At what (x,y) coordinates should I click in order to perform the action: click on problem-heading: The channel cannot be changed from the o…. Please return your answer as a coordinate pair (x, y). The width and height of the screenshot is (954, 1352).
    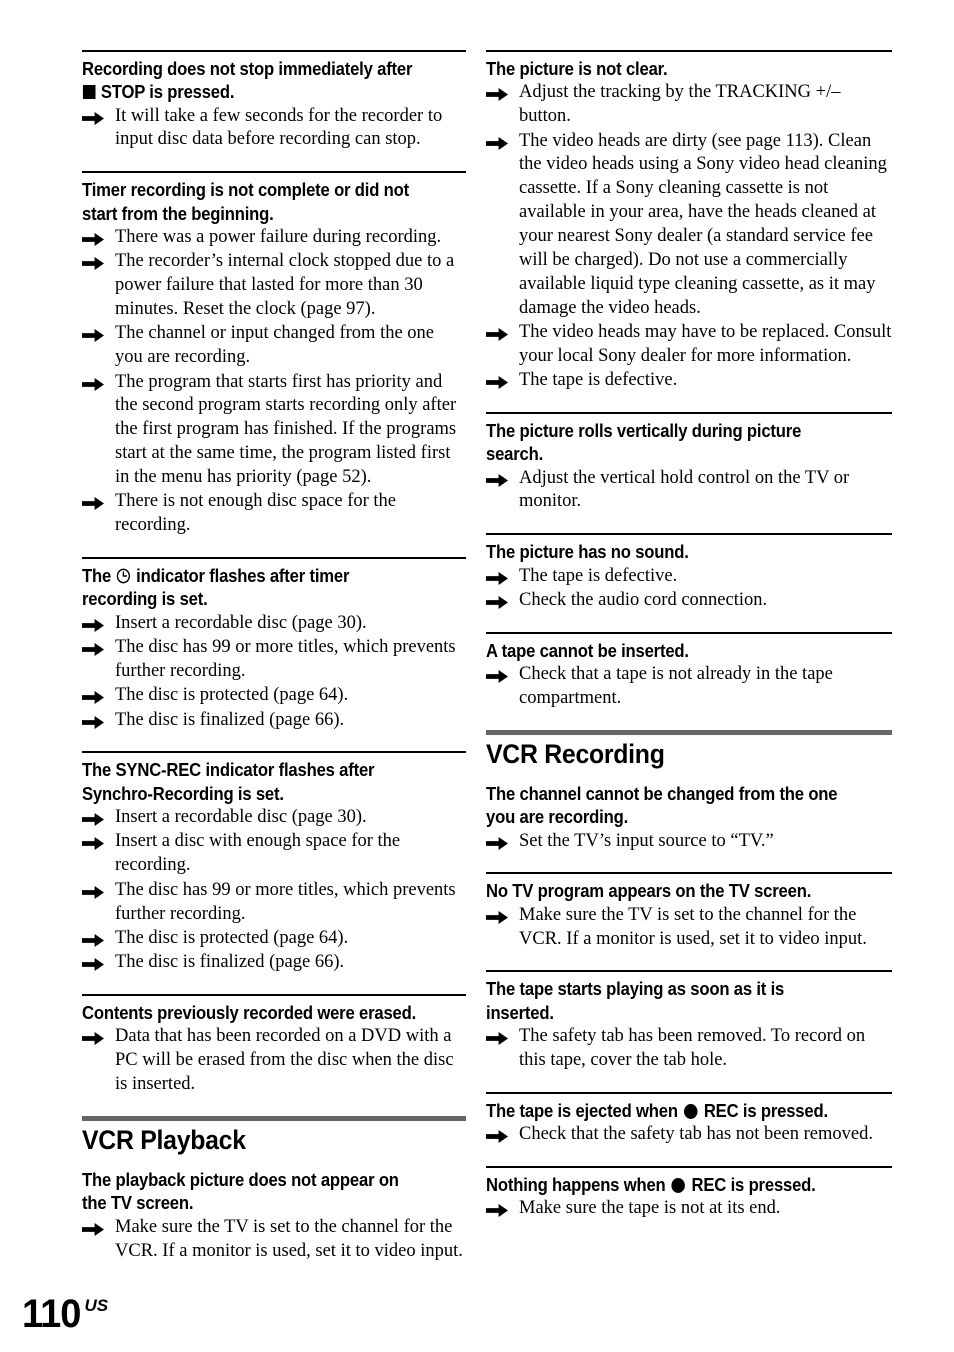
    Looking at the image, I should click on (662, 805).